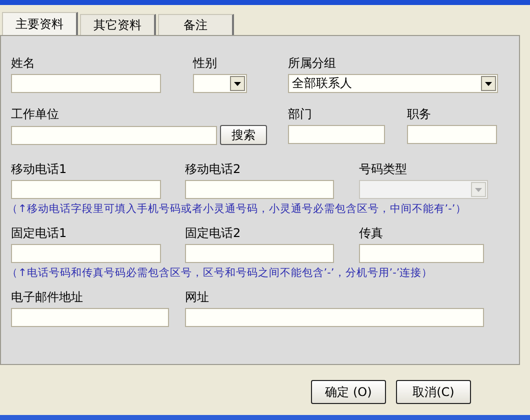 The image size is (530, 420). What do you see at coordinates (419, 114) in the screenshot?
I see `field-label: 职务` at bounding box center [419, 114].